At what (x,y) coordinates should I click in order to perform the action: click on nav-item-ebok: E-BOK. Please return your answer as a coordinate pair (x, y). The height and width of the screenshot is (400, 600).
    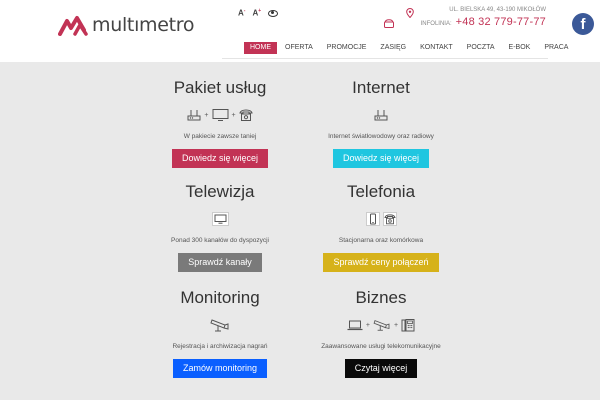
    Looking at the image, I should click on (520, 48).